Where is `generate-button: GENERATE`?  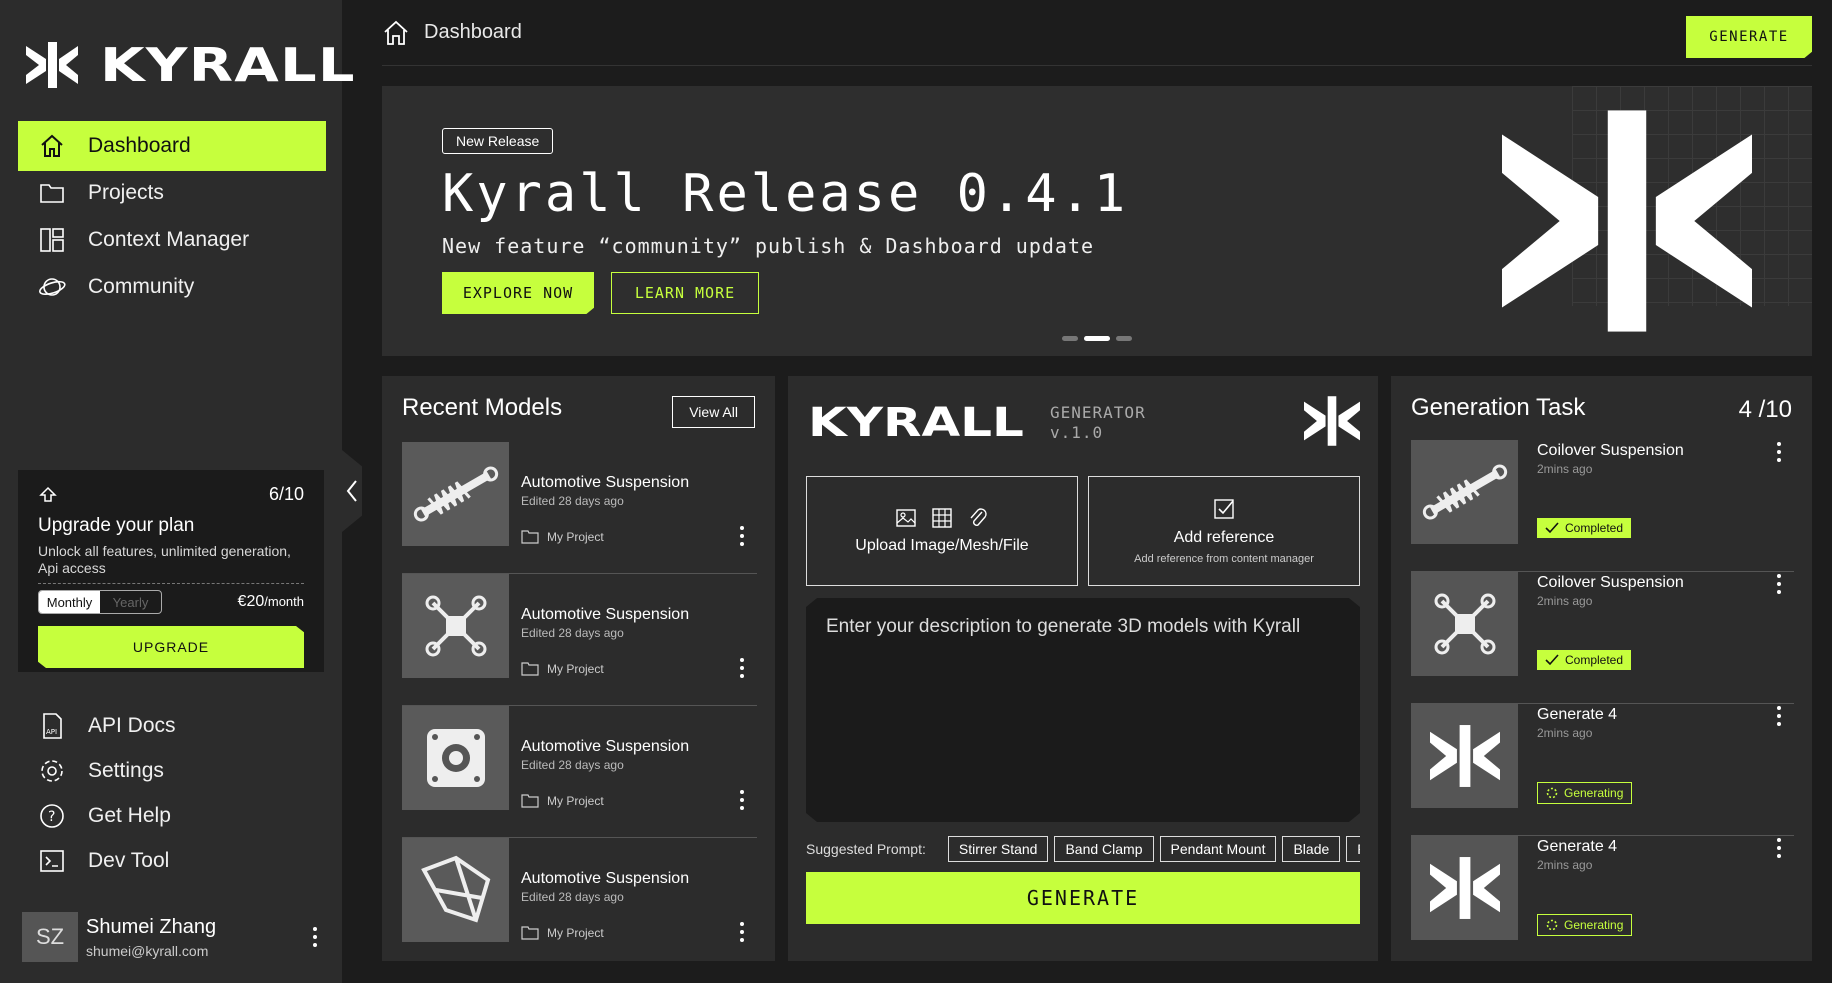 generate-button: GENERATE is located at coordinates (1083, 898).